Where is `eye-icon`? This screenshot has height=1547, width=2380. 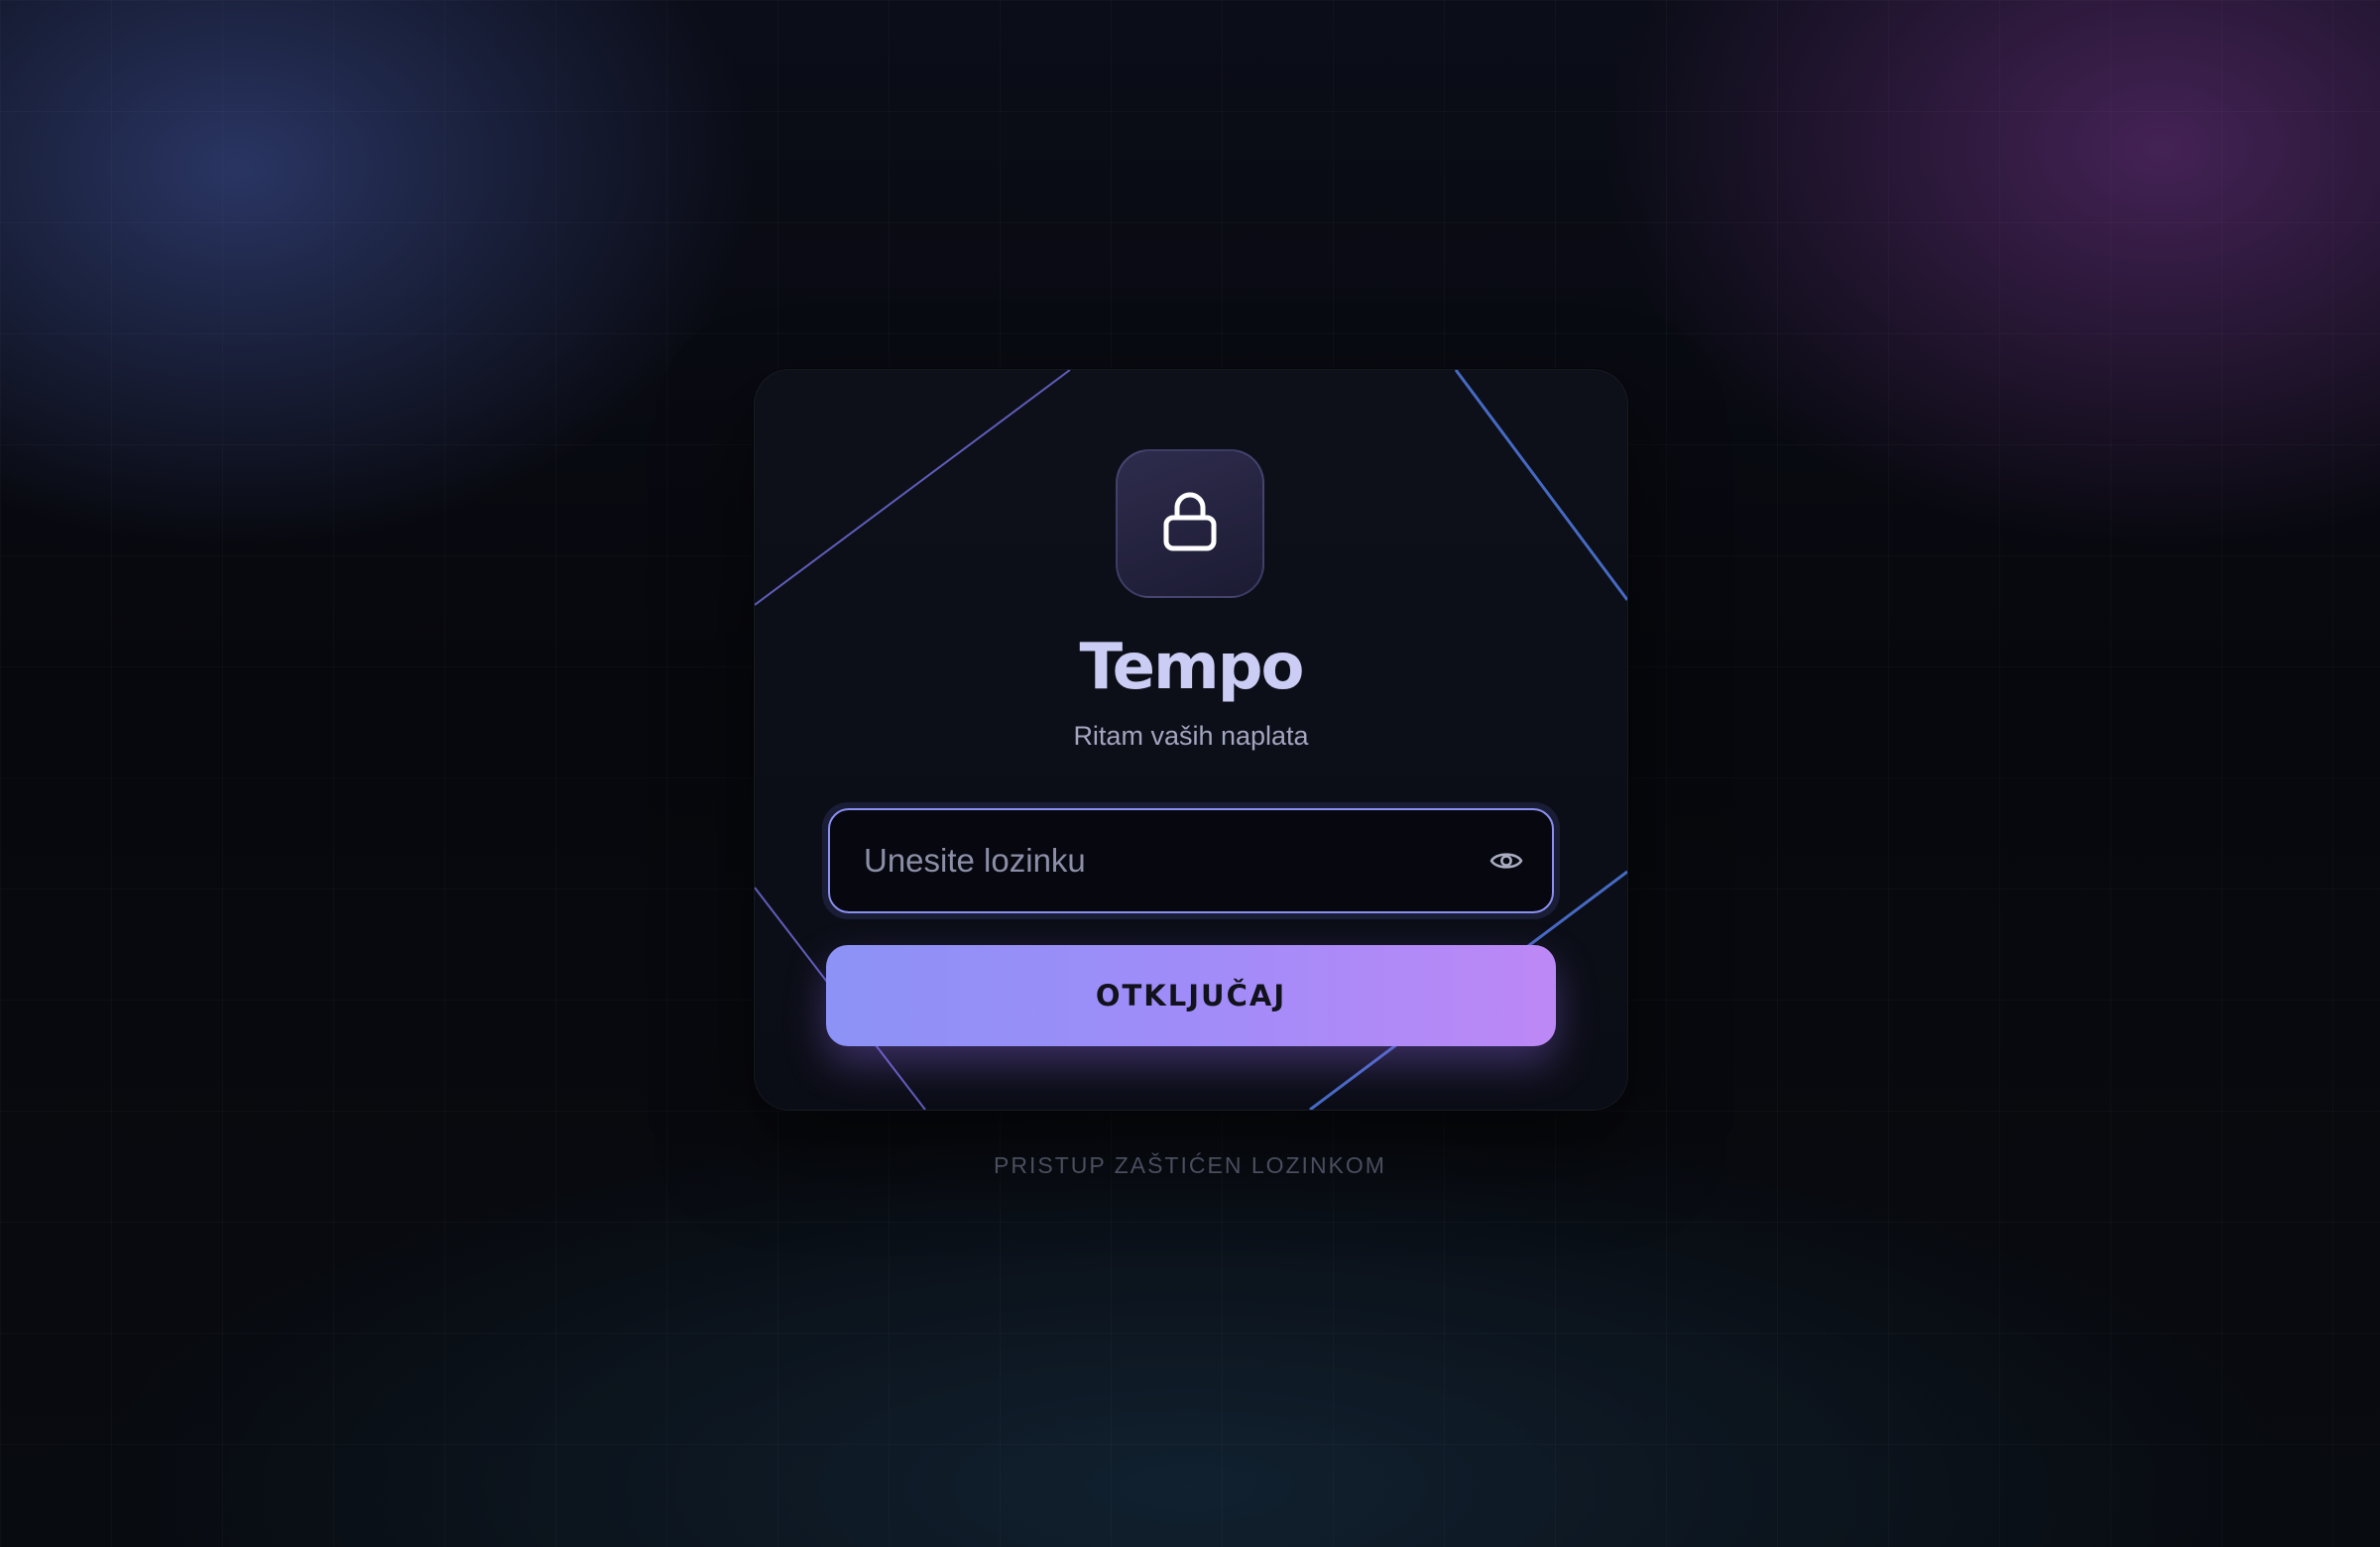
eye-icon is located at coordinates (1506, 861).